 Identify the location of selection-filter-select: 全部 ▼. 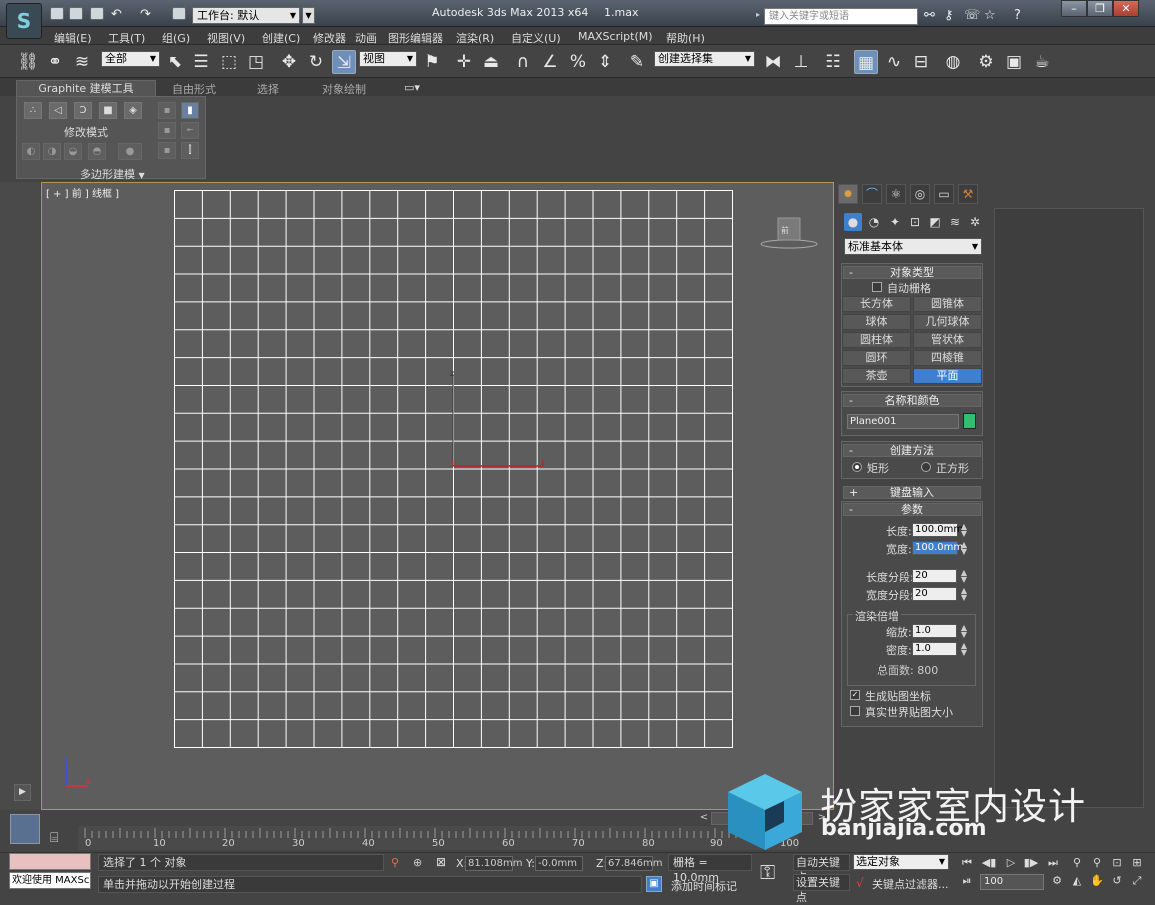
(130, 59).